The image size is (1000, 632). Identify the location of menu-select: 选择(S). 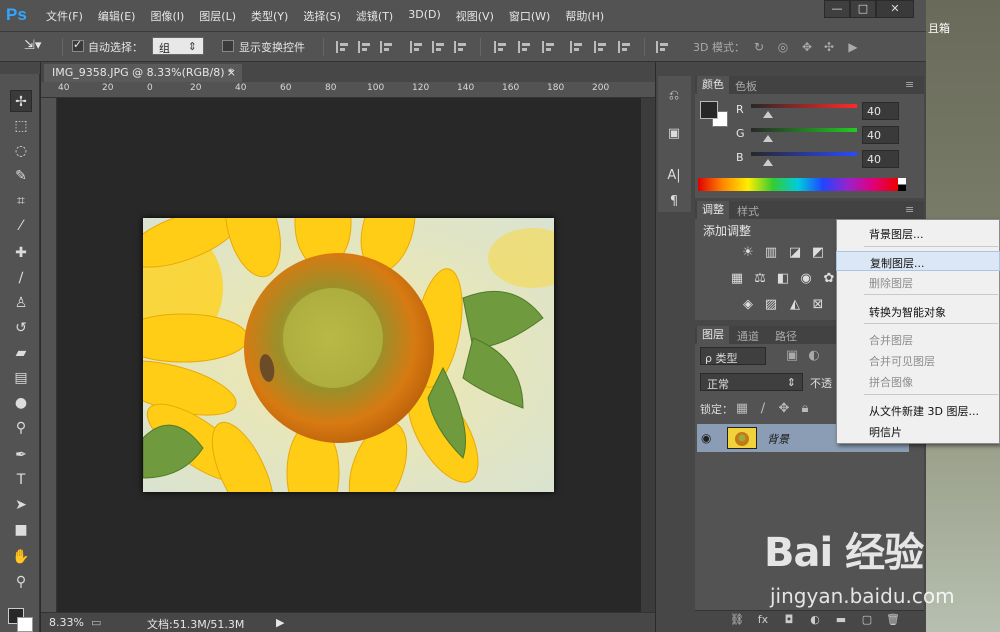
(322, 16).